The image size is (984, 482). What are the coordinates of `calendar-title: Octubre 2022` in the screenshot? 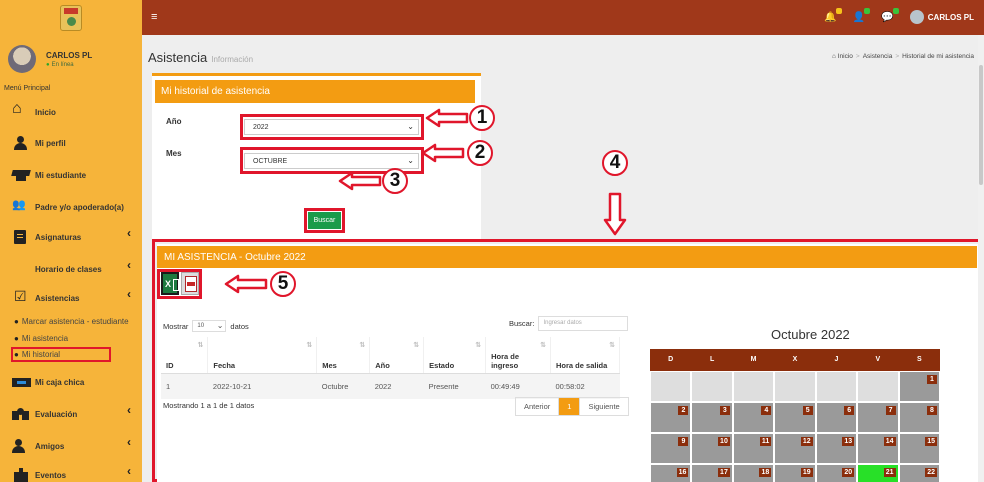 It's located at (810, 334).